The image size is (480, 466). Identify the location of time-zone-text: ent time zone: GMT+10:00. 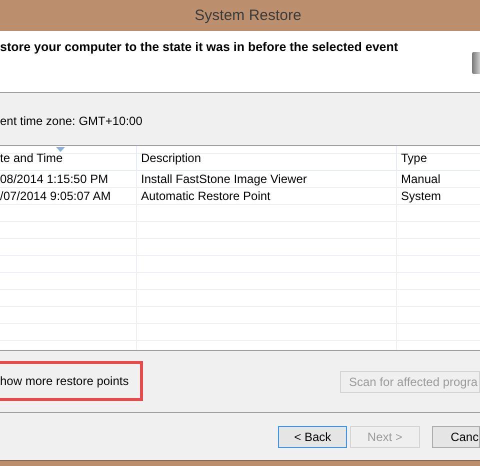
(72, 121).